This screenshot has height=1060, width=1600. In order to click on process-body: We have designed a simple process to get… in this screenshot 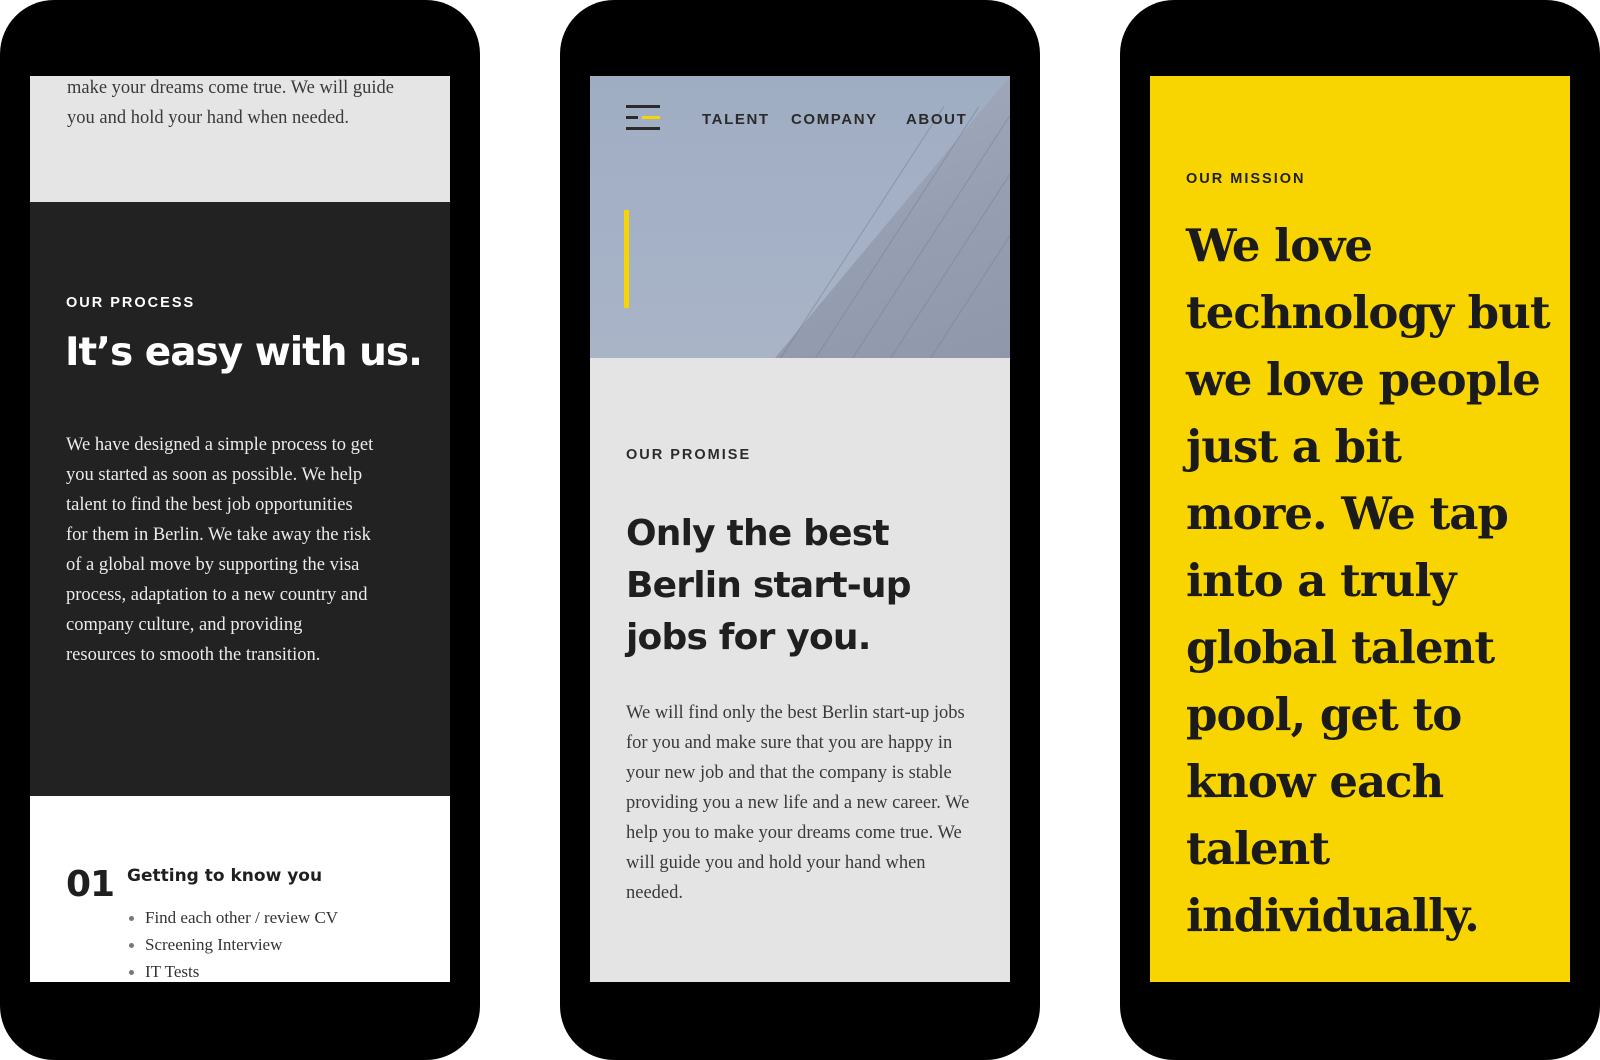, I will do `click(220, 550)`.